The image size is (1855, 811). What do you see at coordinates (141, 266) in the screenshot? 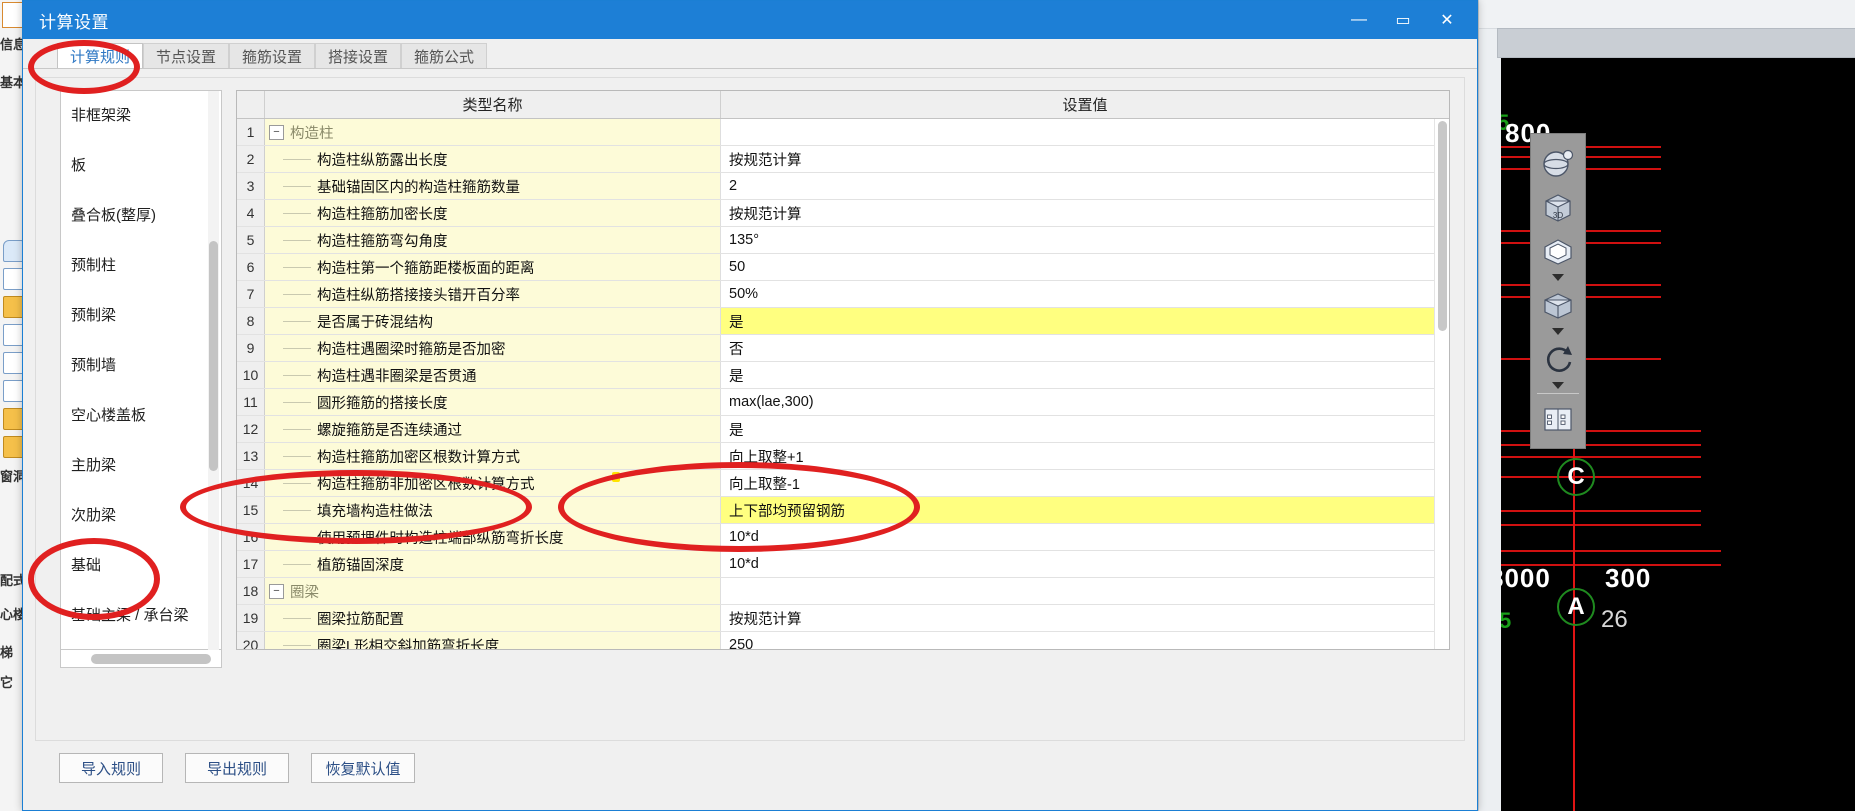
I see `sidebar-item-4: 预制柱` at bounding box center [141, 266].